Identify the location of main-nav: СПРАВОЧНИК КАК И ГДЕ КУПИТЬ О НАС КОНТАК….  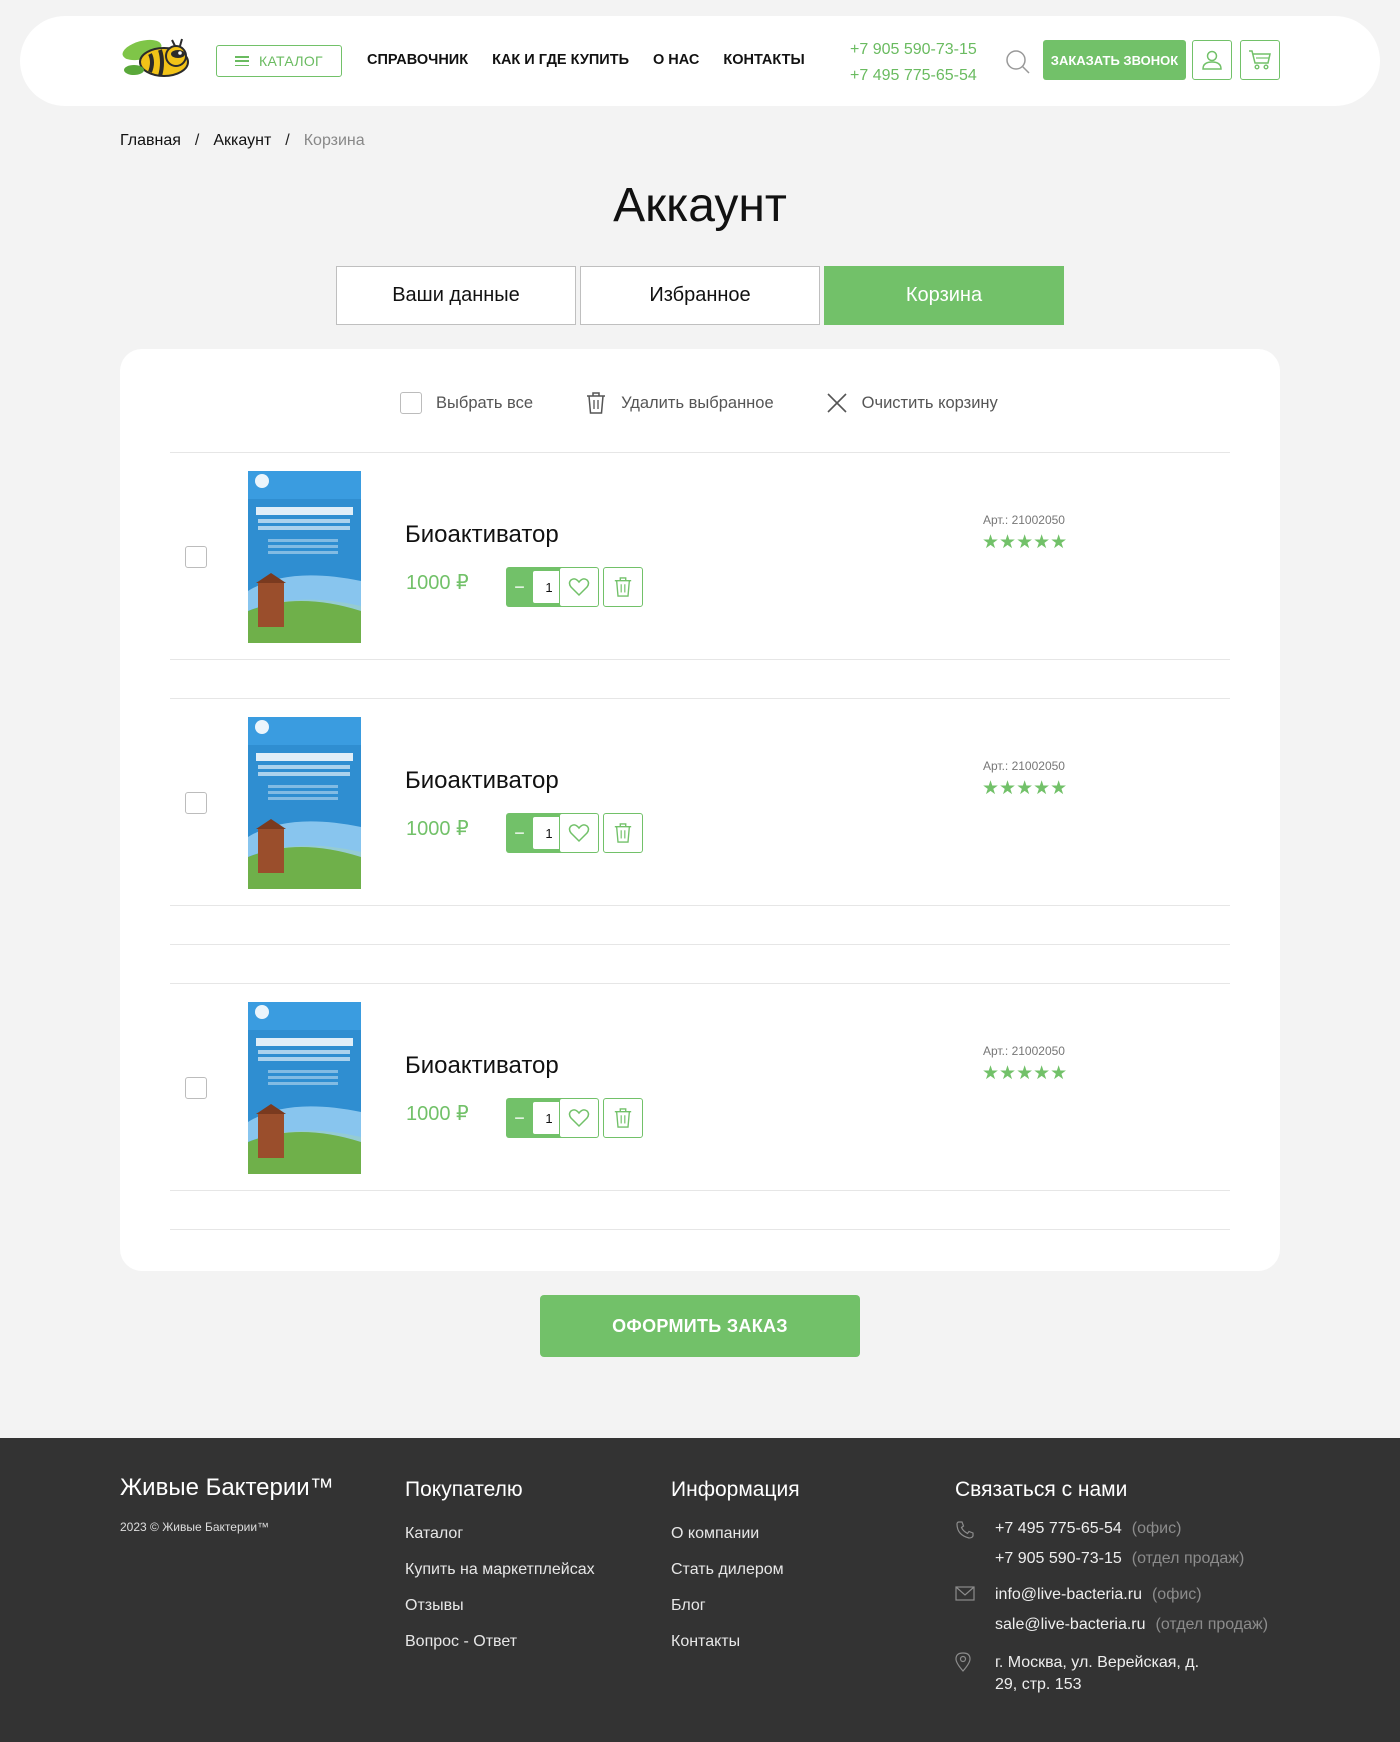
(586, 60).